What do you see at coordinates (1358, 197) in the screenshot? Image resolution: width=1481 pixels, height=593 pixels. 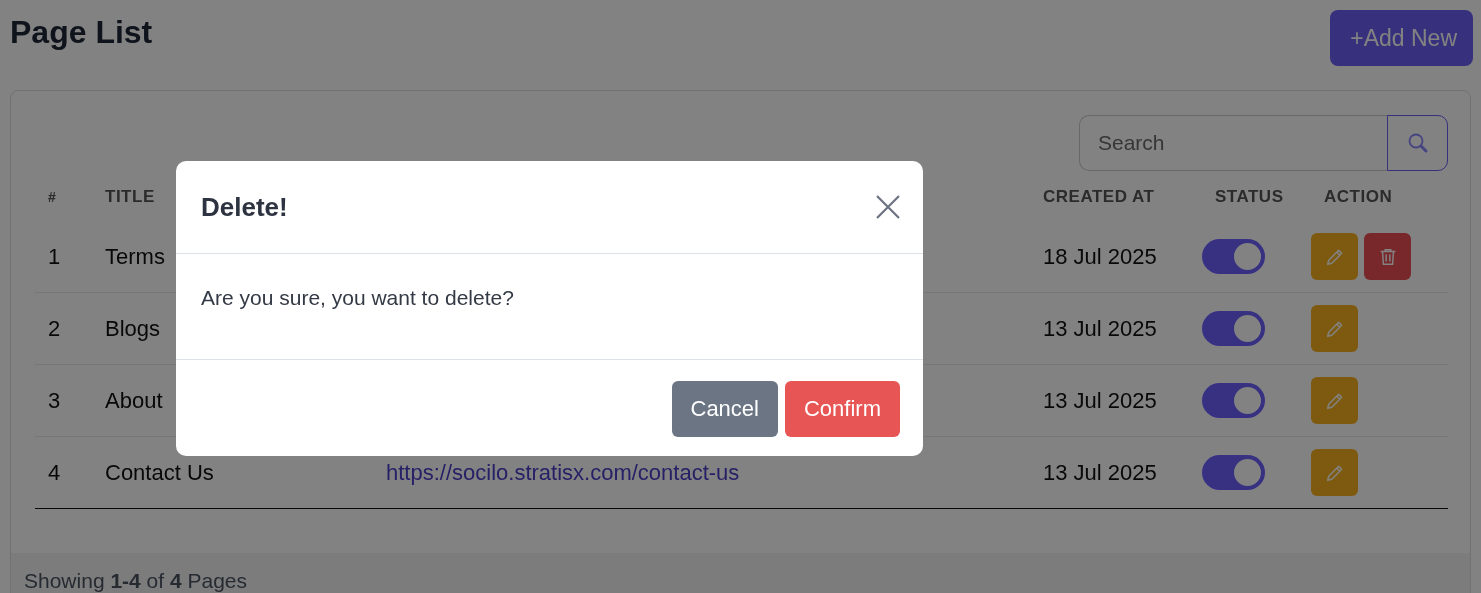 I see `column-header: ACTION` at bounding box center [1358, 197].